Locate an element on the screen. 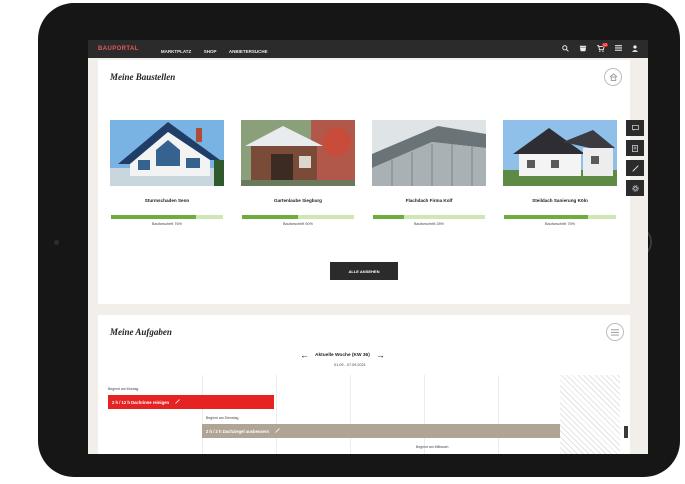  menu-icon is located at coordinates (618, 49).